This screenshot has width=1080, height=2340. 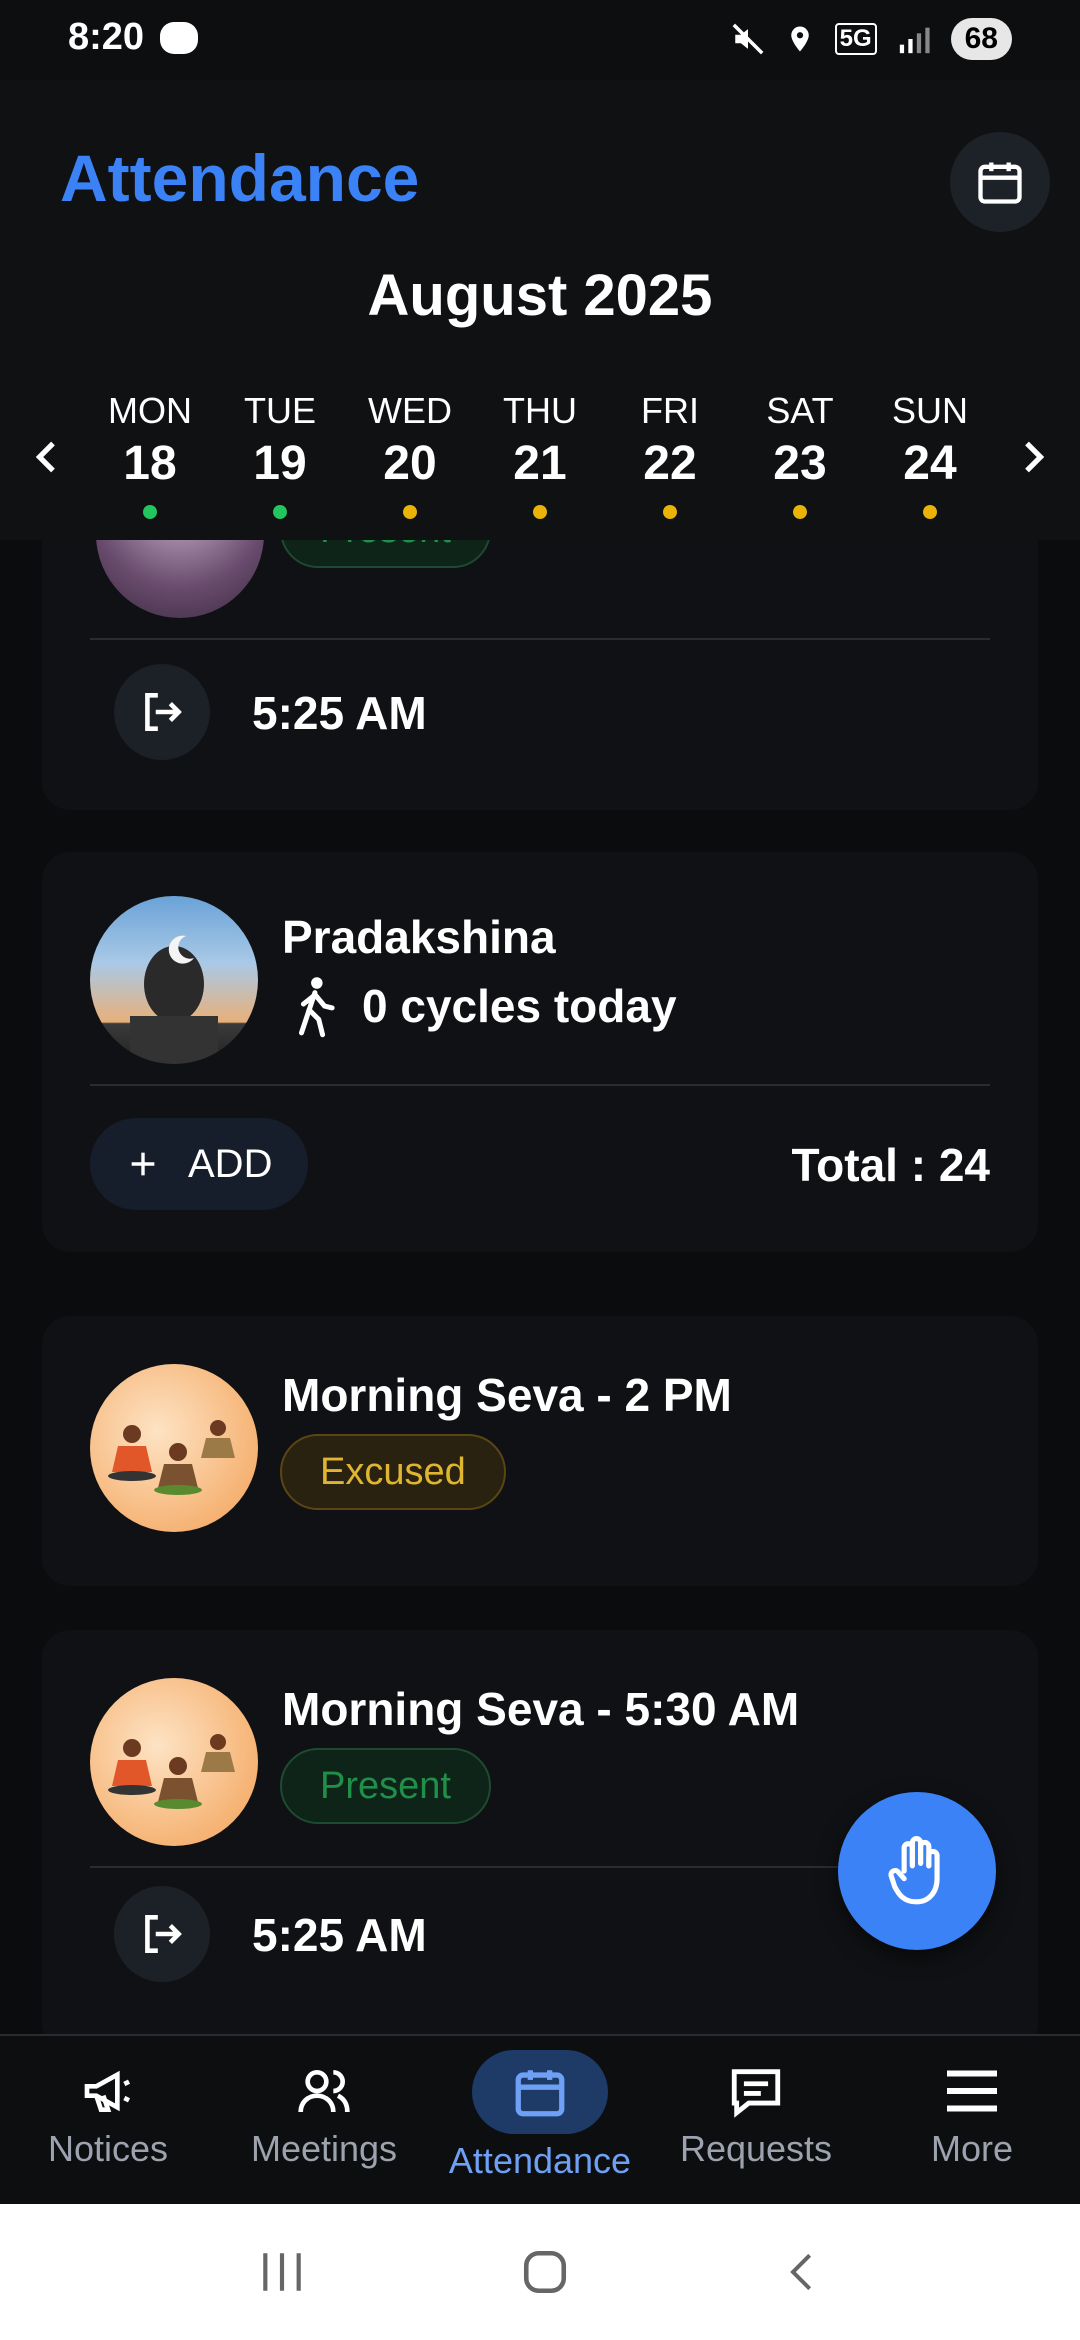 I want to click on day-date: 24, so click(x=930, y=463).